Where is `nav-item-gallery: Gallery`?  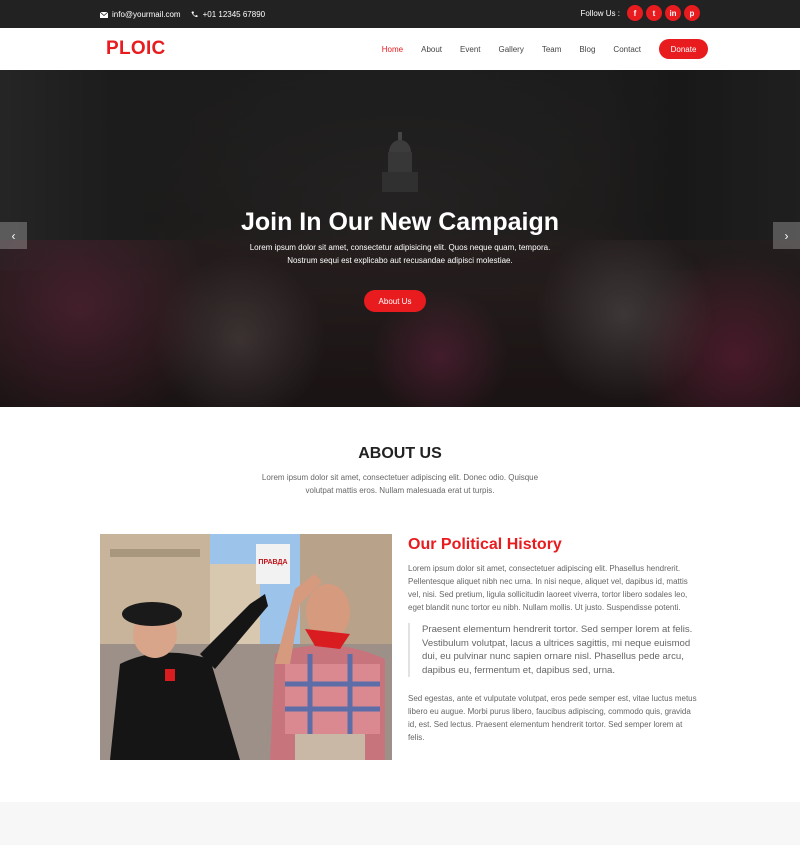
nav-item-gallery: Gallery is located at coordinates (511, 49).